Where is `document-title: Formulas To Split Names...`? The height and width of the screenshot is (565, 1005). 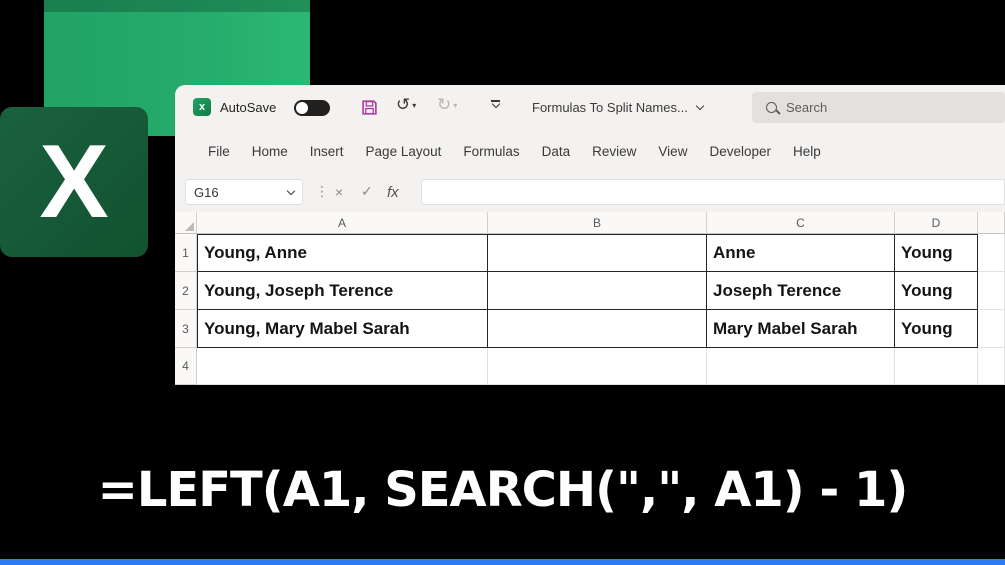 document-title: Formulas To Split Names... is located at coordinates (618, 107).